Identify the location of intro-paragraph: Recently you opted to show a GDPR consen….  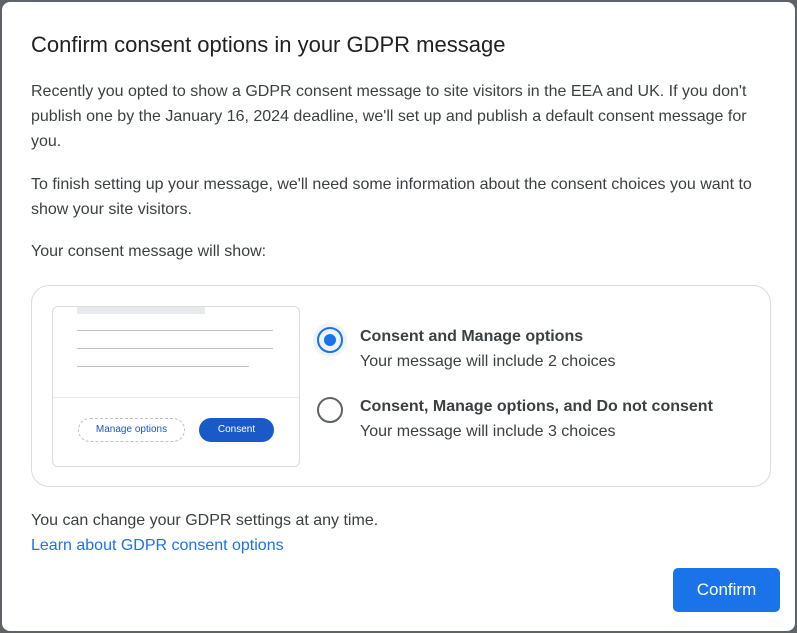
(389, 116).